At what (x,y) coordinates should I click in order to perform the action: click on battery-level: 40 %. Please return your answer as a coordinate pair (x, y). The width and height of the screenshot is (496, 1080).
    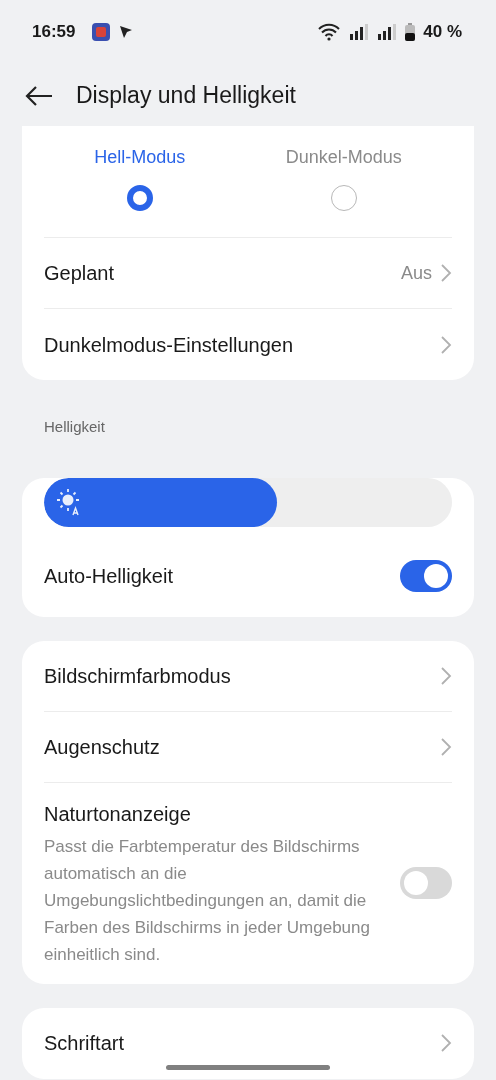
    Looking at the image, I should click on (442, 32).